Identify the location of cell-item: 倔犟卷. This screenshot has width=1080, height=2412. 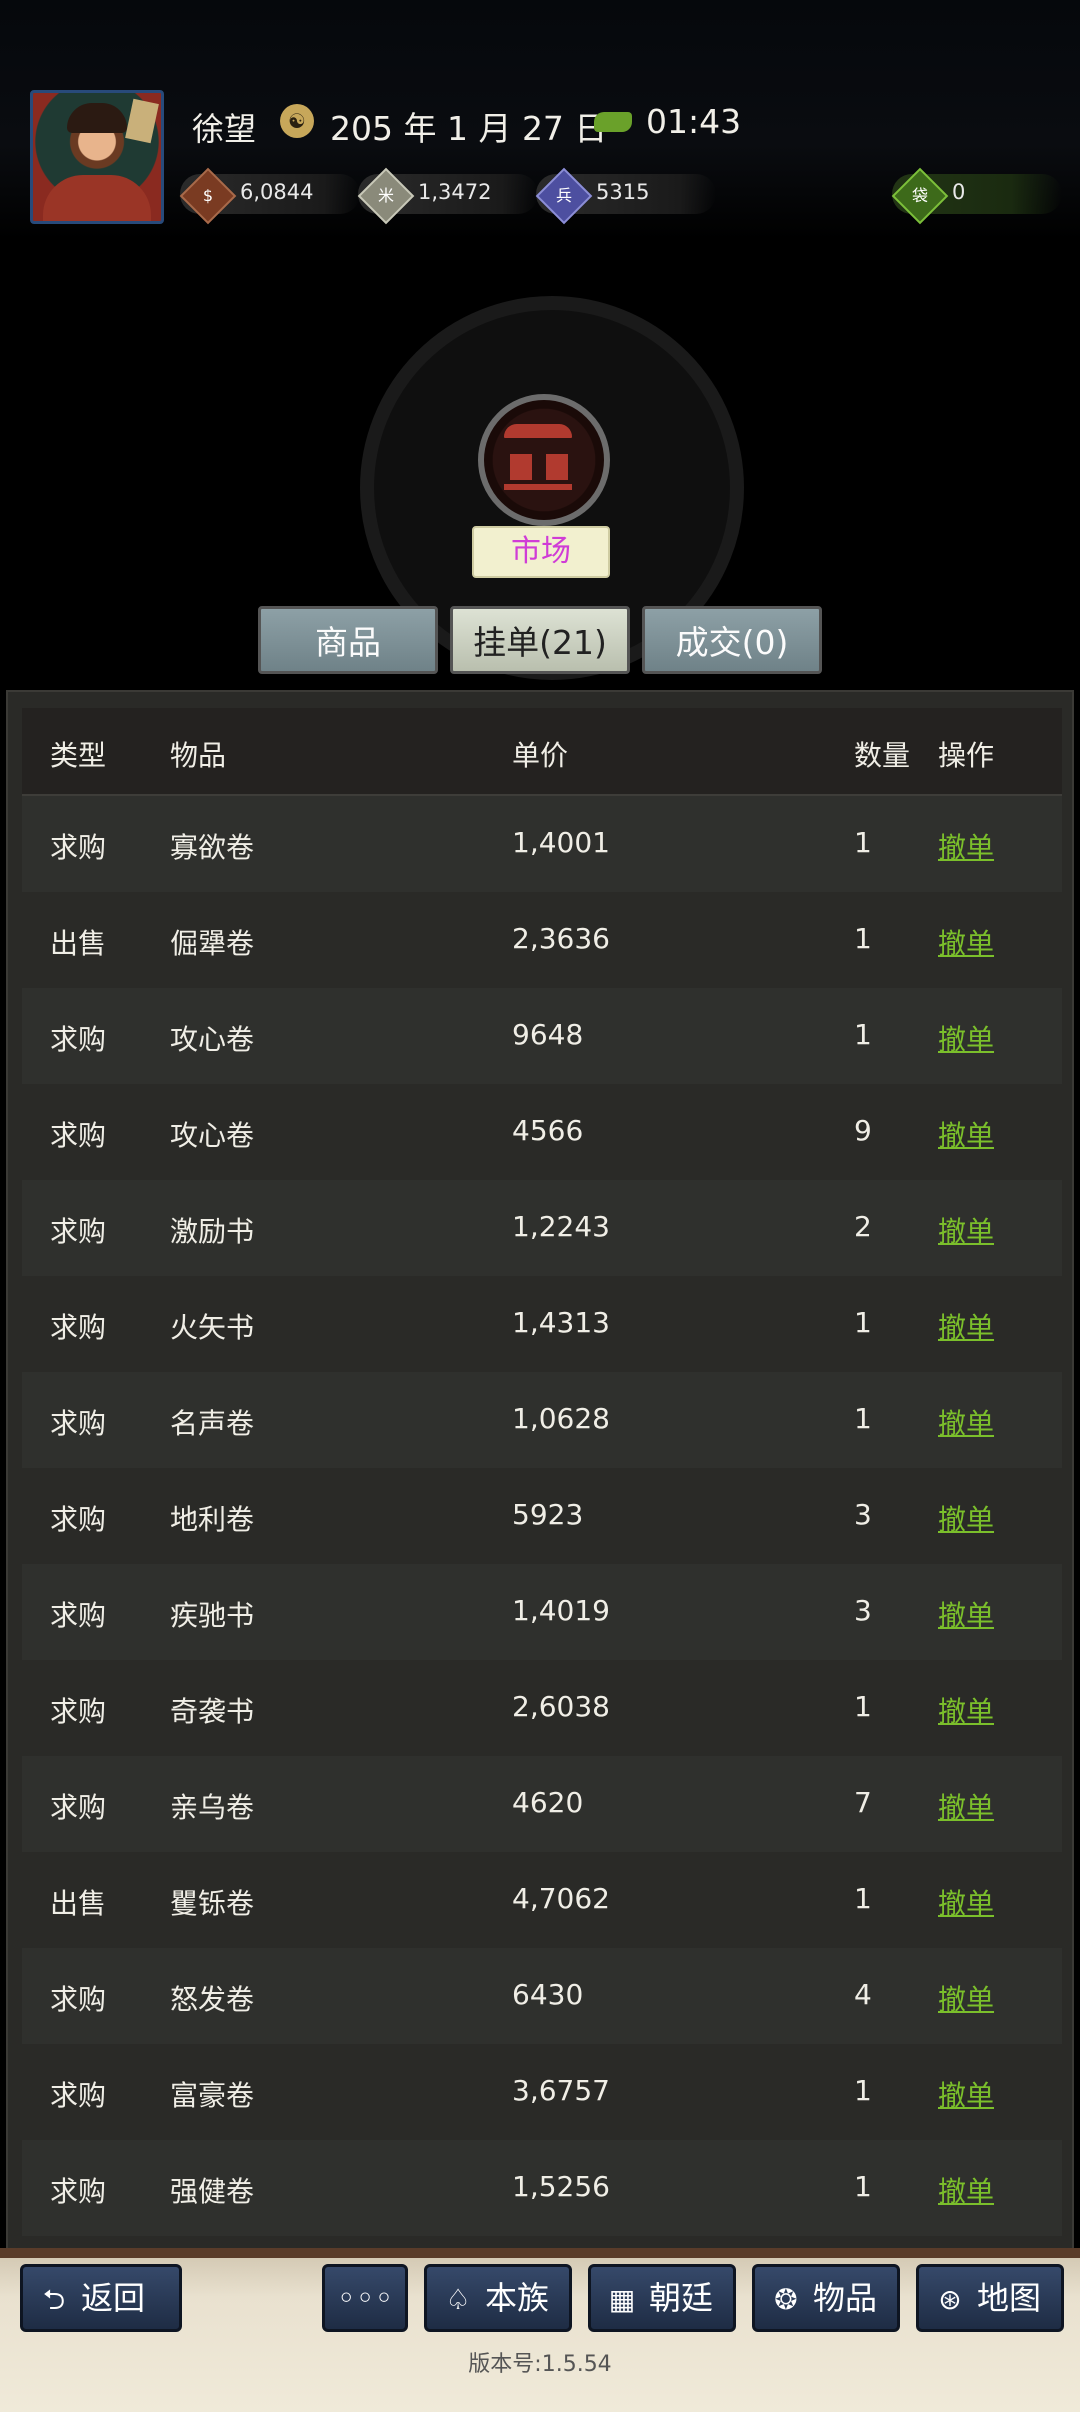
(212, 943).